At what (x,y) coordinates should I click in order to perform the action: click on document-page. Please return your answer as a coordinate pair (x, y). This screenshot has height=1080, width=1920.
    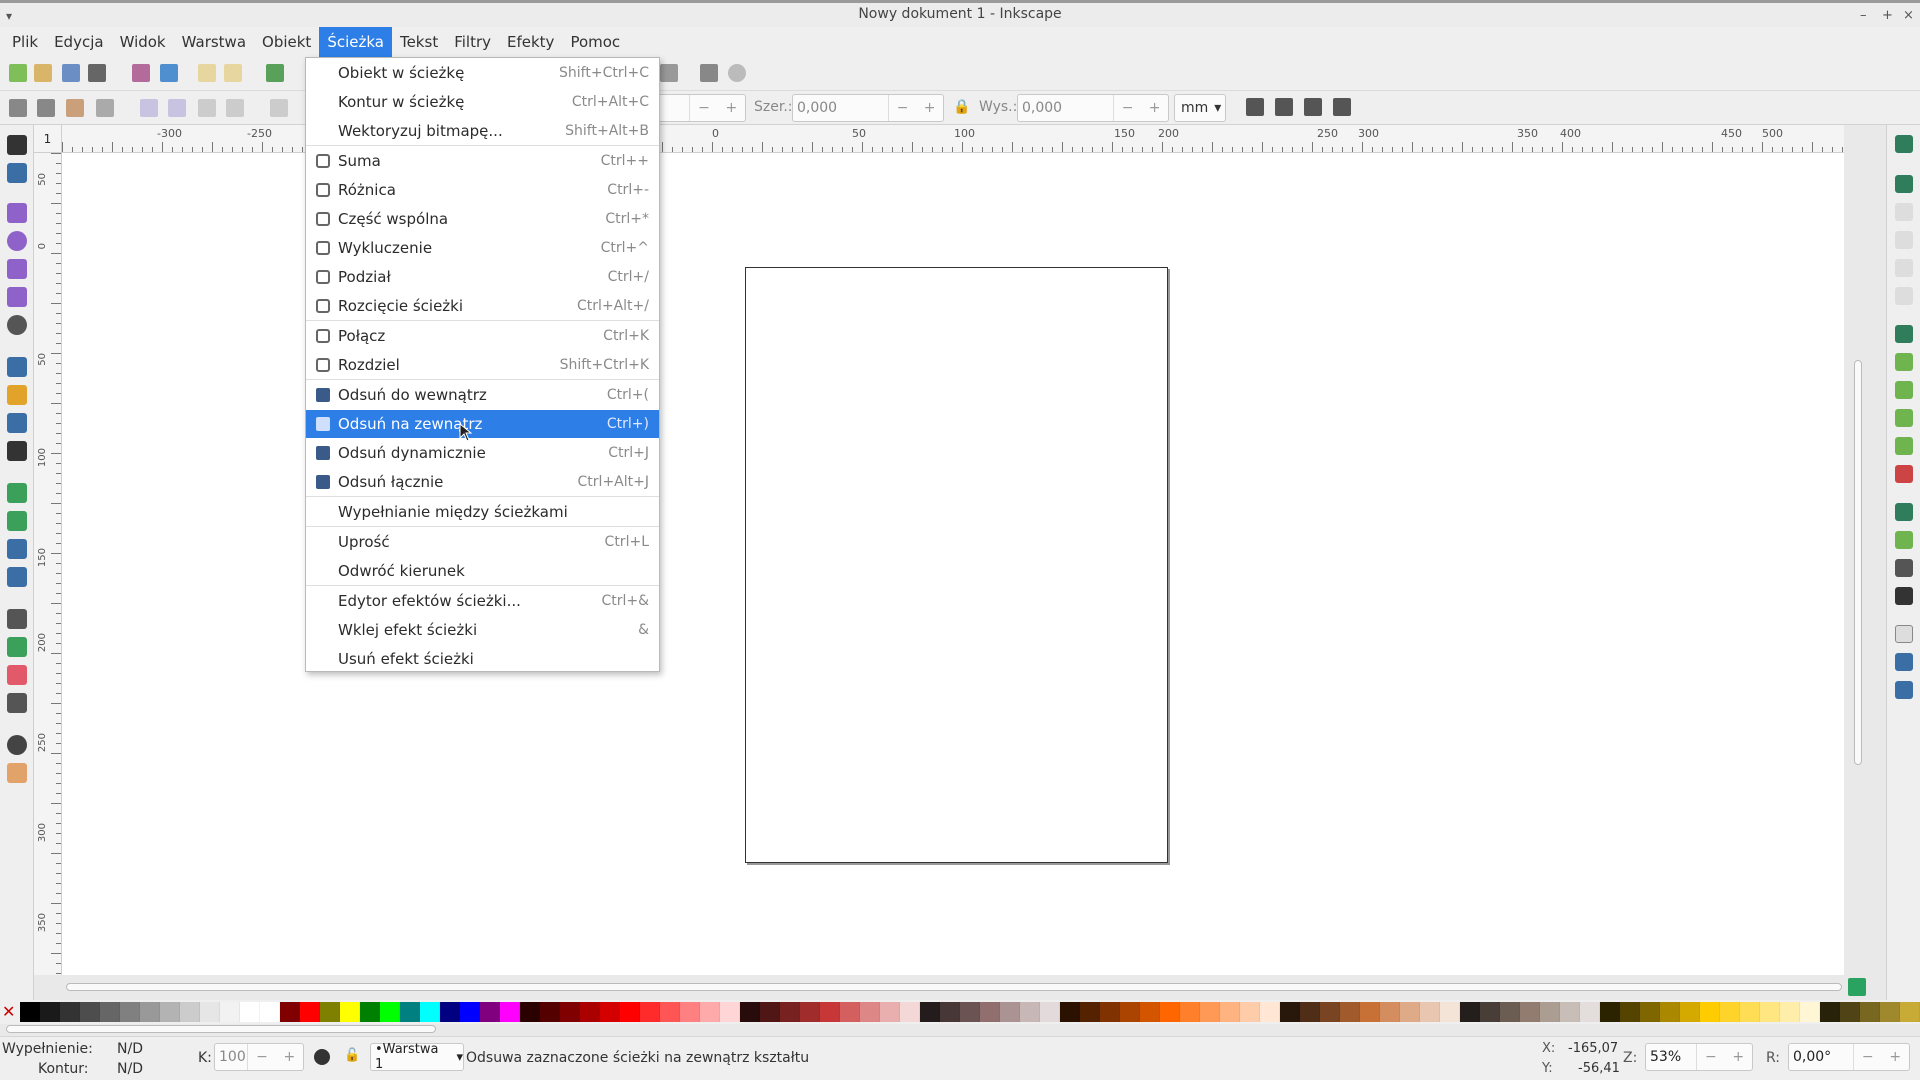
    Looking at the image, I should click on (956, 565).